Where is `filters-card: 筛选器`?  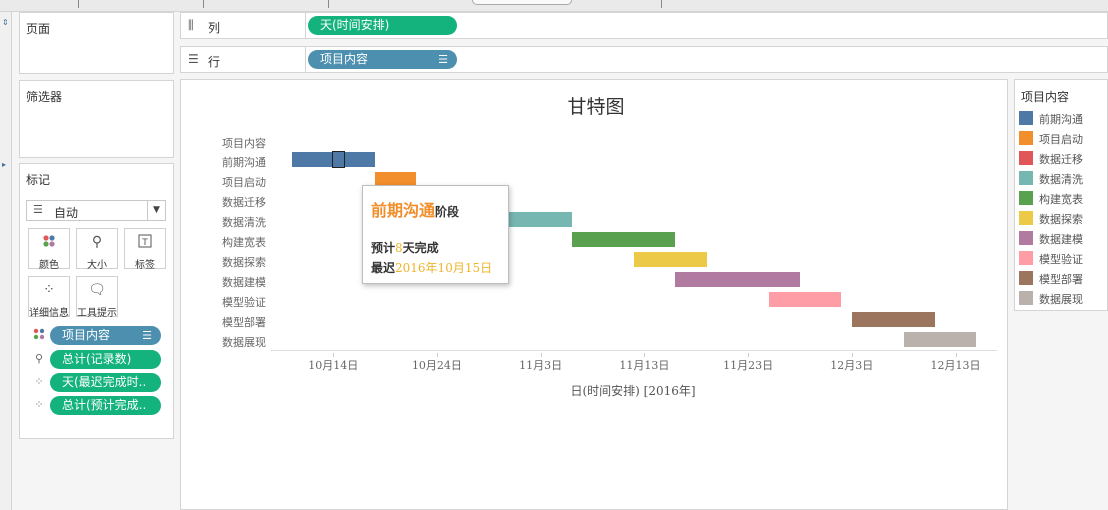
filters-card: 筛选器 is located at coordinates (96, 119).